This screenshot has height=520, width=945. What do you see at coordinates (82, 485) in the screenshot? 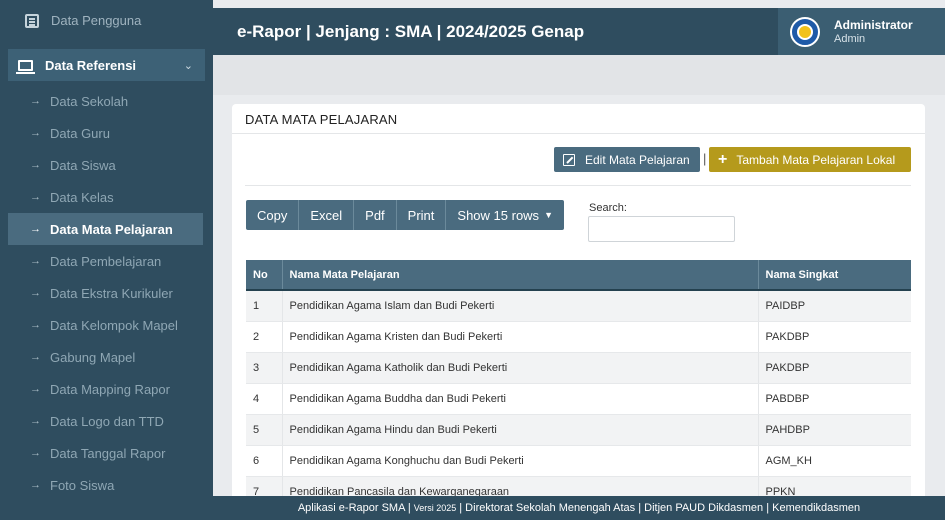
I see `sidebar-item-label: Foto Siswa` at bounding box center [82, 485].